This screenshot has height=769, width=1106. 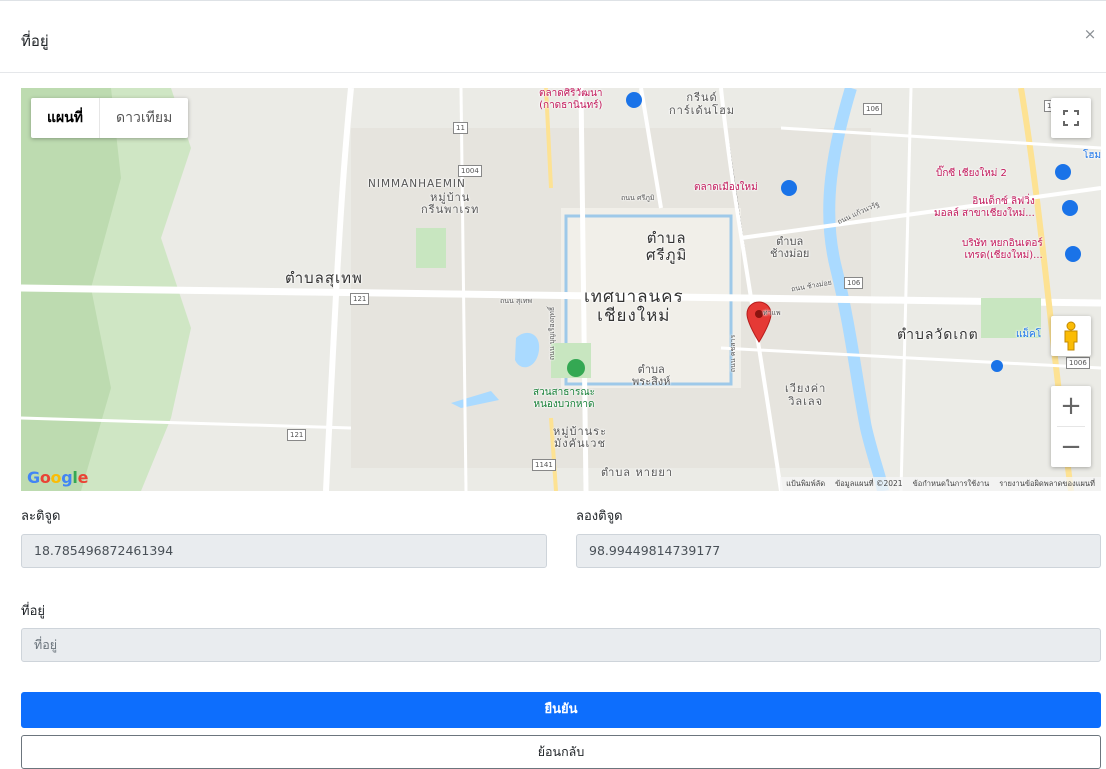 What do you see at coordinates (33, 611) in the screenshot?
I see `address-label: ที่อยู่` at bounding box center [33, 611].